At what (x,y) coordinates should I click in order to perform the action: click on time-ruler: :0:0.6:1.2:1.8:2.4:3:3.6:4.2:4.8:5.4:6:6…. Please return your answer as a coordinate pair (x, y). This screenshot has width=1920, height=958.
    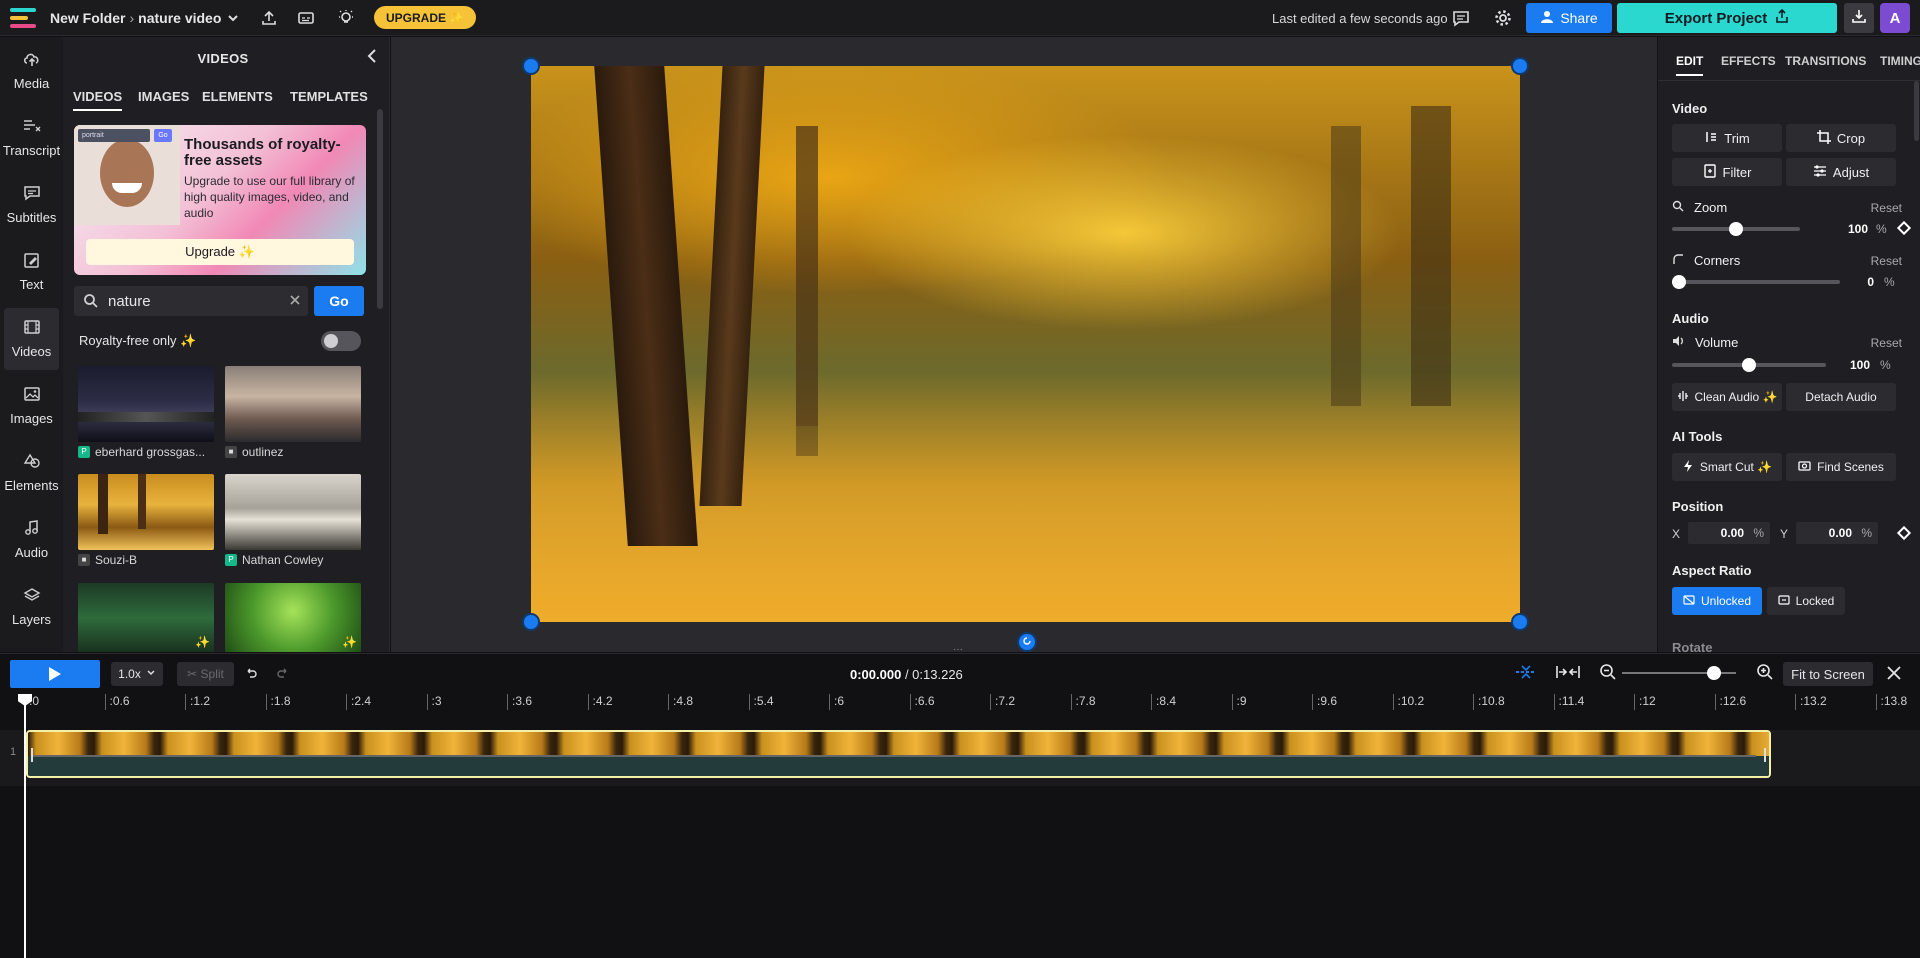
    Looking at the image, I should click on (960, 707).